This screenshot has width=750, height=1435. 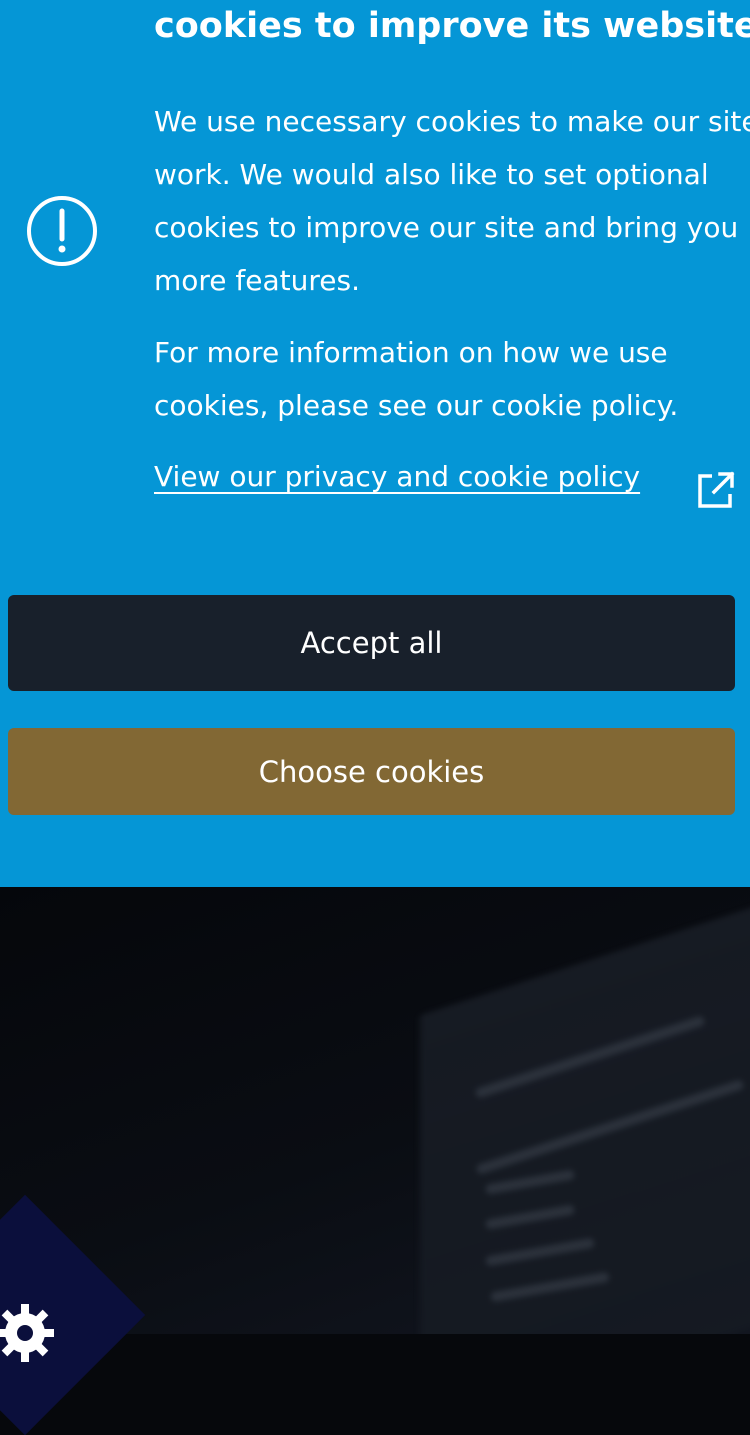 What do you see at coordinates (29, 1333) in the screenshot?
I see `gear-icon` at bounding box center [29, 1333].